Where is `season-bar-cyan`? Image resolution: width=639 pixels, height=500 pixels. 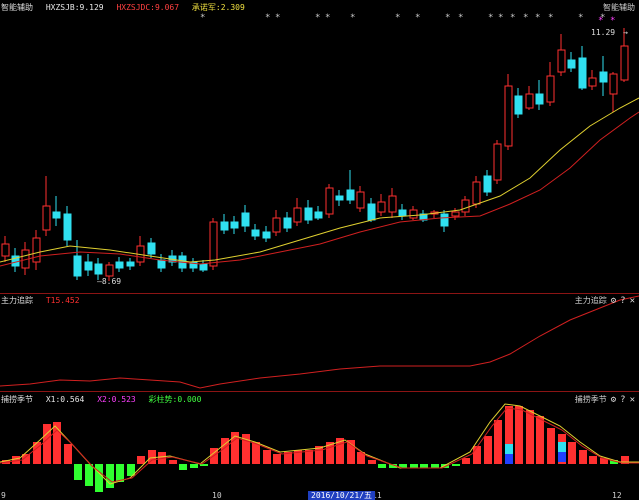
season-bar-cyan is located at coordinates (562, 447).